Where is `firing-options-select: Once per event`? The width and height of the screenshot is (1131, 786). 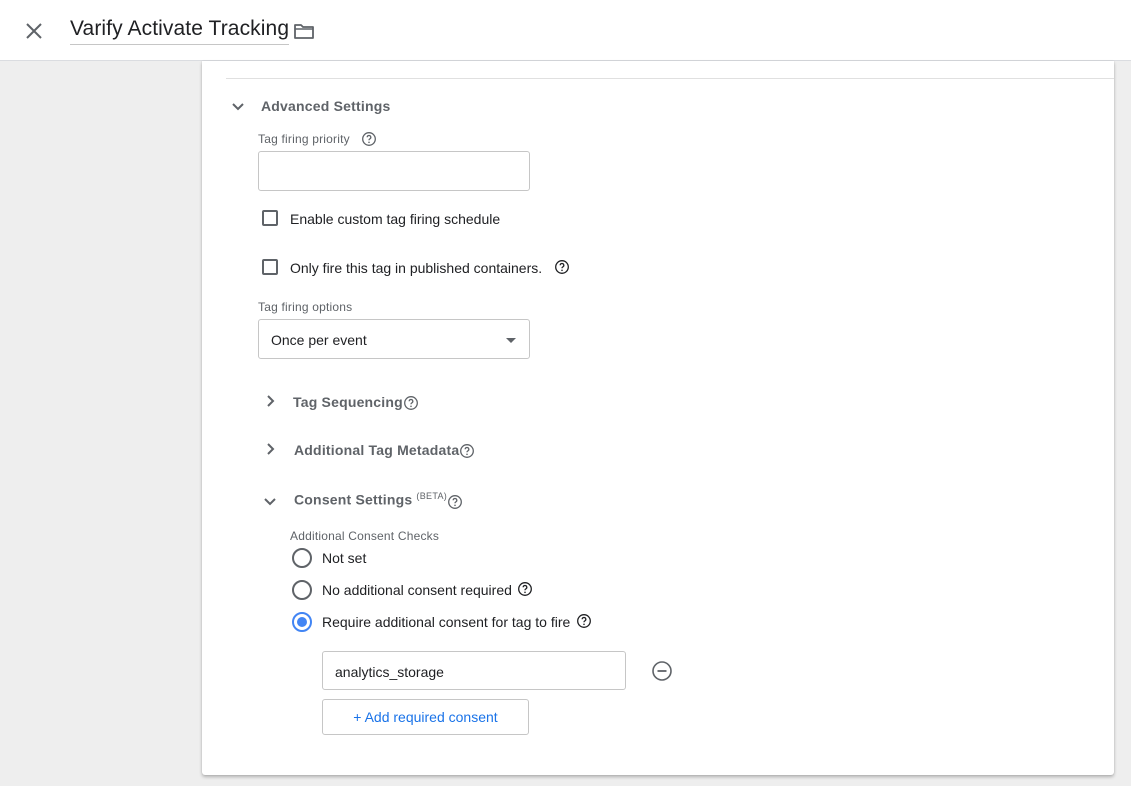 firing-options-select: Once per event is located at coordinates (394, 339).